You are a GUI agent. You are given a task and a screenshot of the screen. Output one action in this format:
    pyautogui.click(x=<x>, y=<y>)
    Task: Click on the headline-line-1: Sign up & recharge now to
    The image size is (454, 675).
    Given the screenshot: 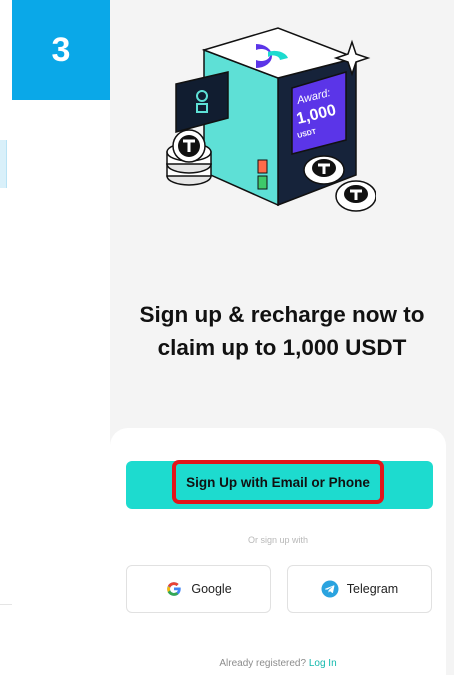 What is the action you would take?
    pyautogui.click(x=282, y=314)
    